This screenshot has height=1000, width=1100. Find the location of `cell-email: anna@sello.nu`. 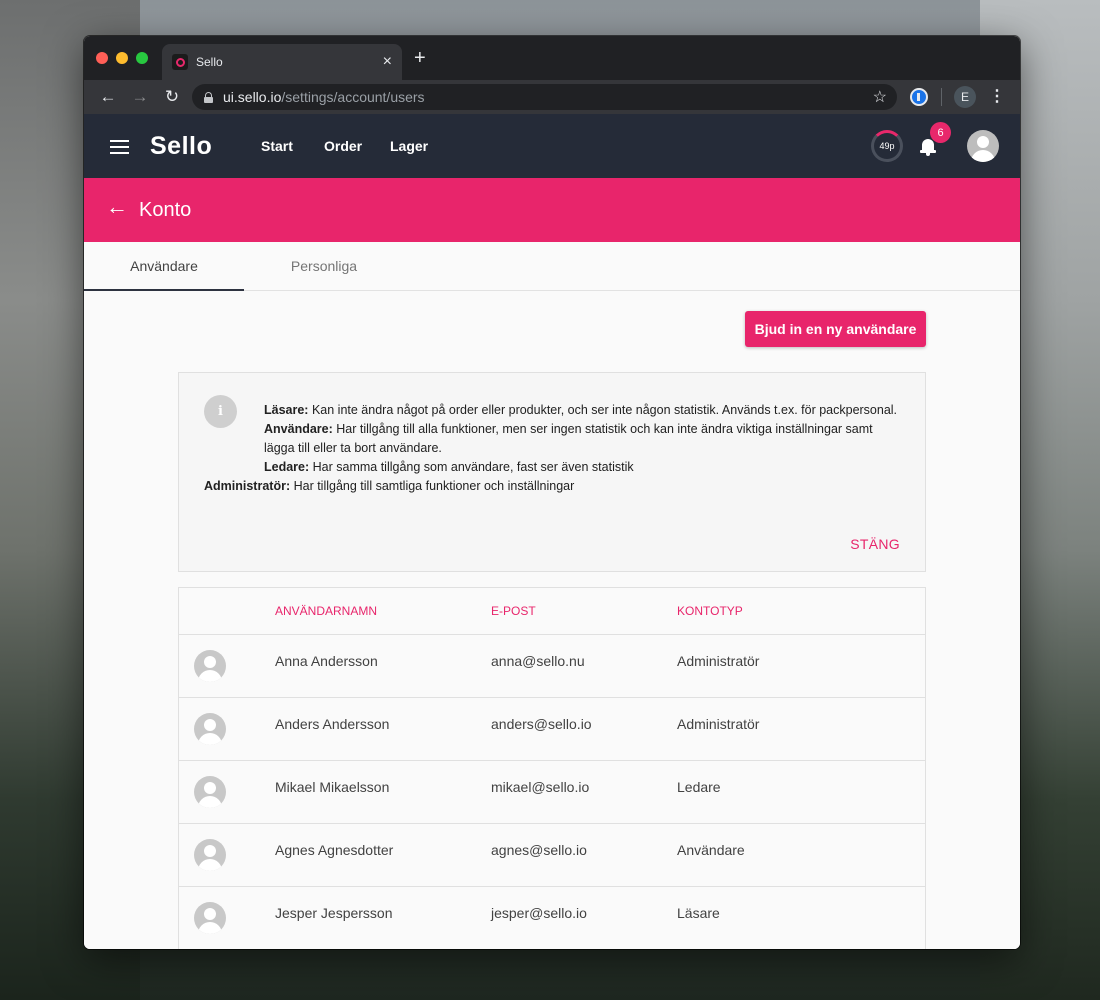

cell-email: anna@sello.nu is located at coordinates (538, 661).